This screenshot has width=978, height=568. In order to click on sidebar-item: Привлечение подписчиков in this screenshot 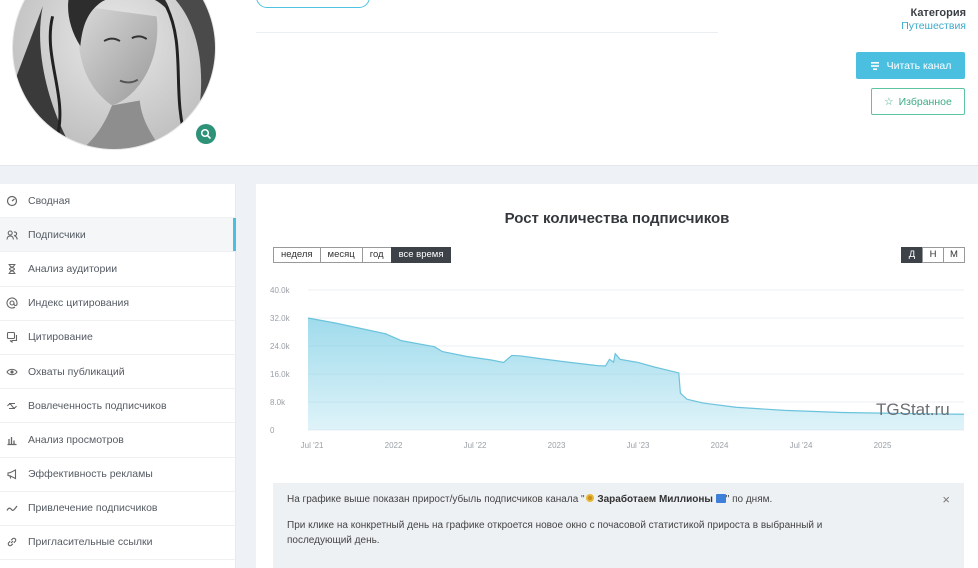, I will do `click(117, 509)`.